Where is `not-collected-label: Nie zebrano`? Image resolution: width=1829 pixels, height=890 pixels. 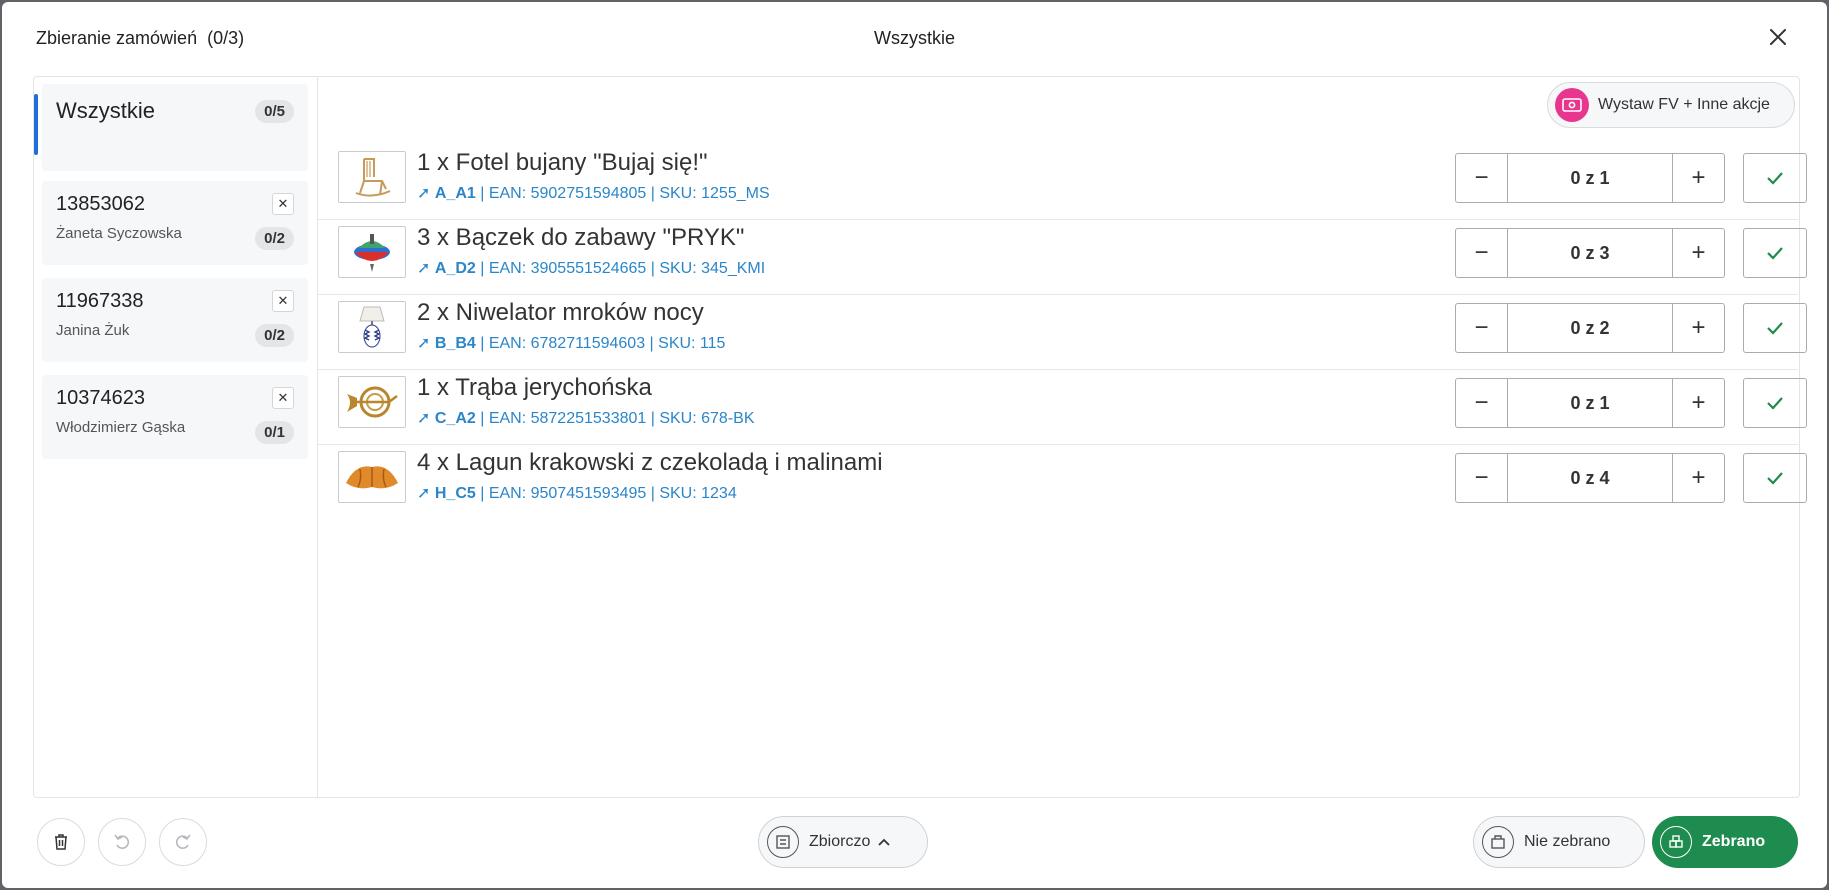
not-collected-label: Nie zebrano is located at coordinates (1567, 841).